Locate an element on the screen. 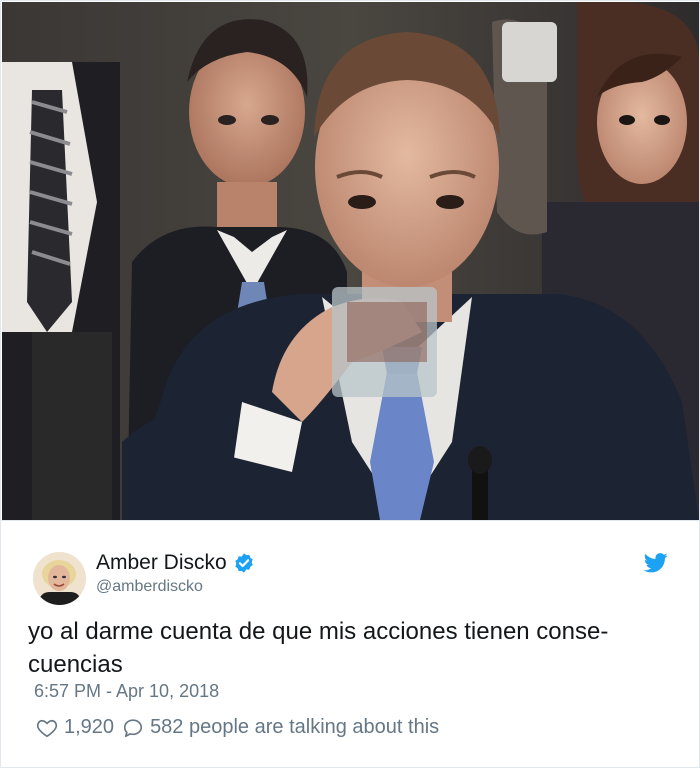  verified-badge-icon is located at coordinates (244, 563).